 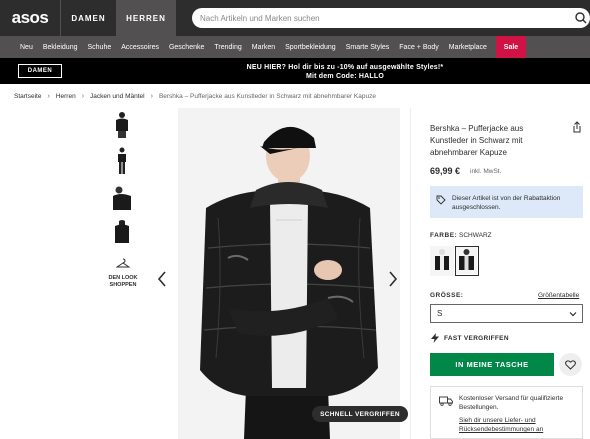 I want to click on vat-note: inkl. MwSt., so click(x=486, y=171).